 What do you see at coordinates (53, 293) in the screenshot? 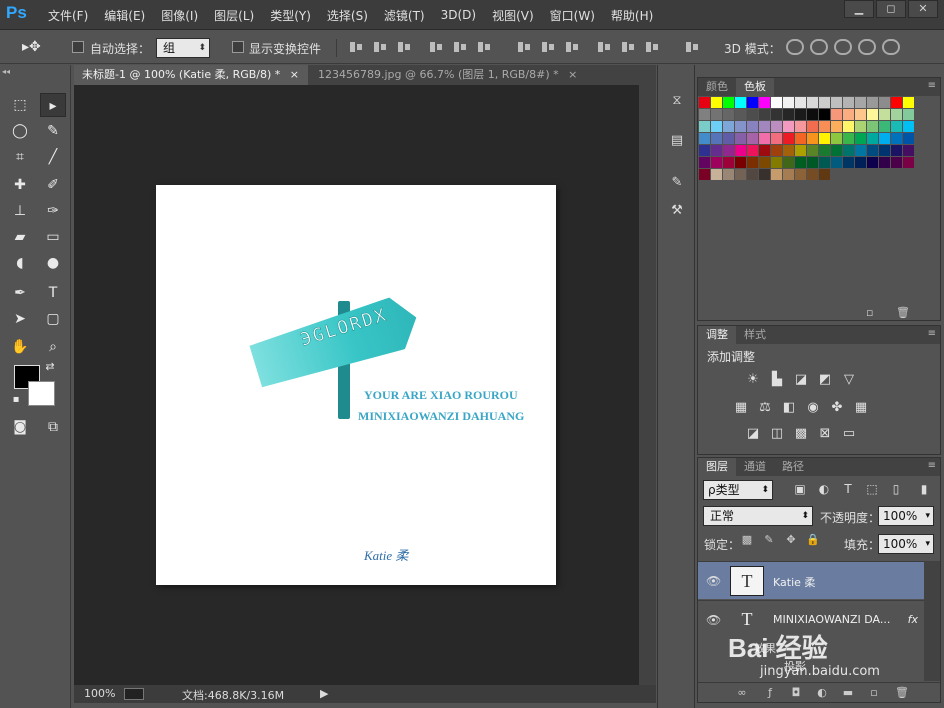
I see `type-tool-icon: T` at bounding box center [53, 293].